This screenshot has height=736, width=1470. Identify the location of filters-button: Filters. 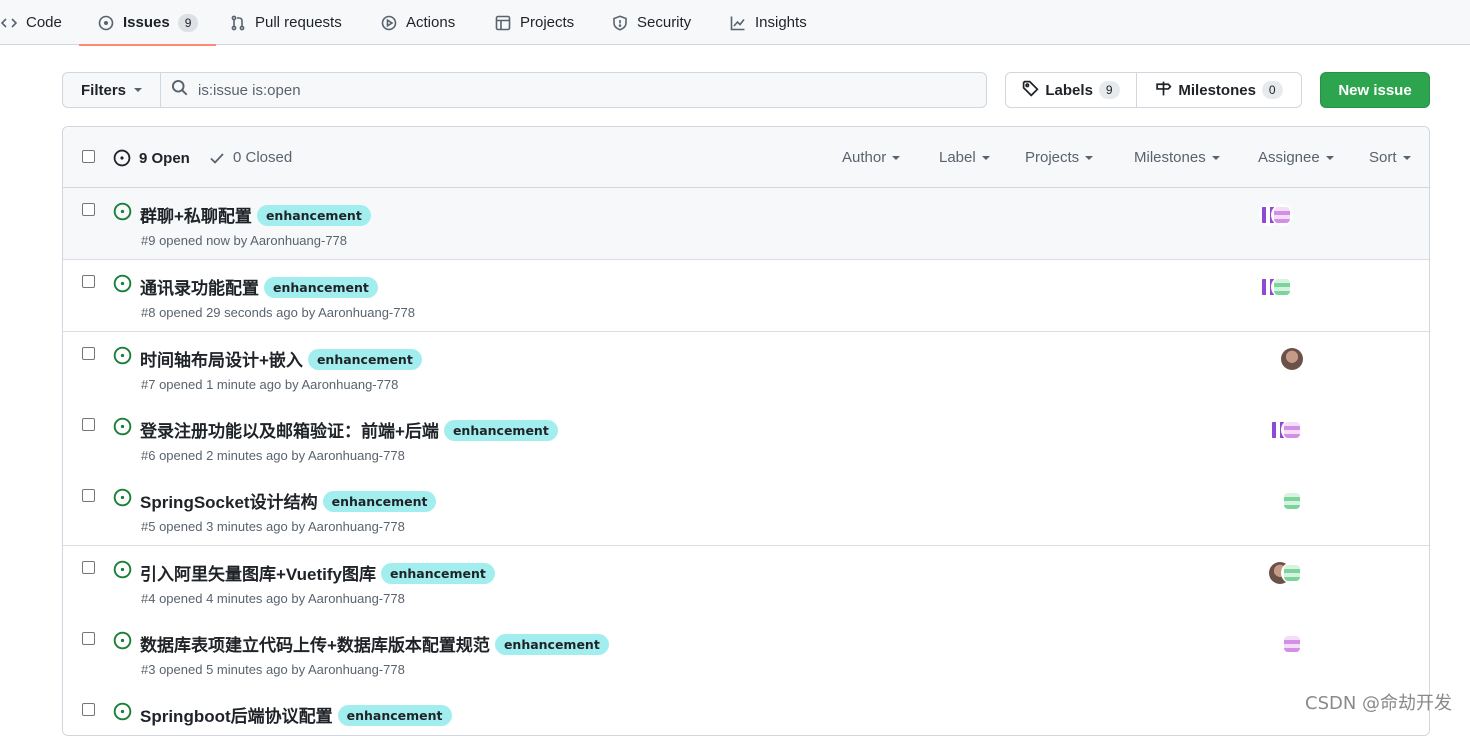
(111, 90).